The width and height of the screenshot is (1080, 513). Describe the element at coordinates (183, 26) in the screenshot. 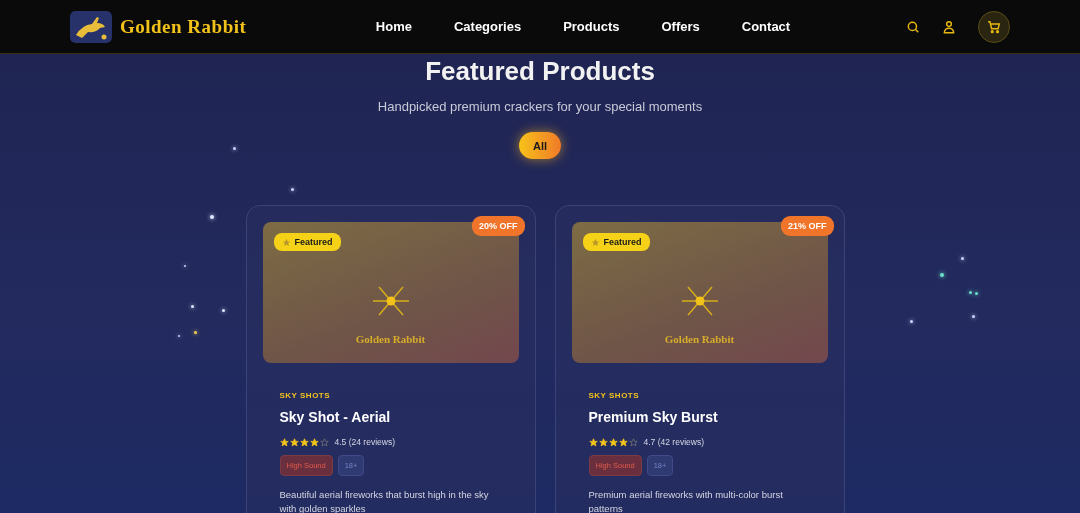

I see `brand-name: Golden Rabbit` at that location.